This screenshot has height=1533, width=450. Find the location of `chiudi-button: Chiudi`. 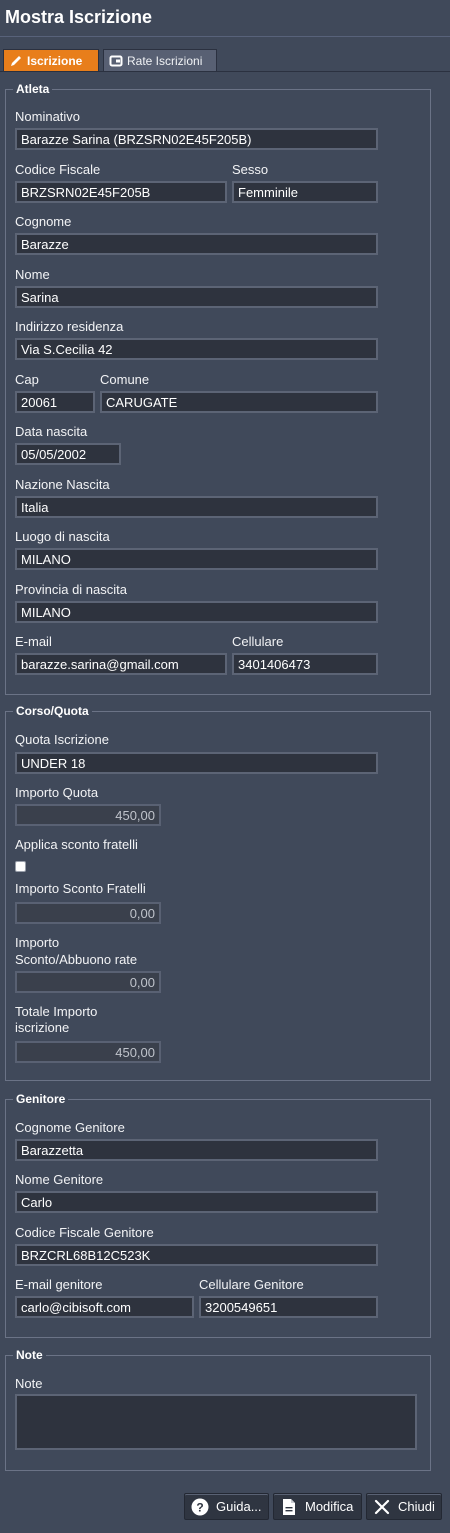

chiudi-button: Chiudi is located at coordinates (404, 1506).